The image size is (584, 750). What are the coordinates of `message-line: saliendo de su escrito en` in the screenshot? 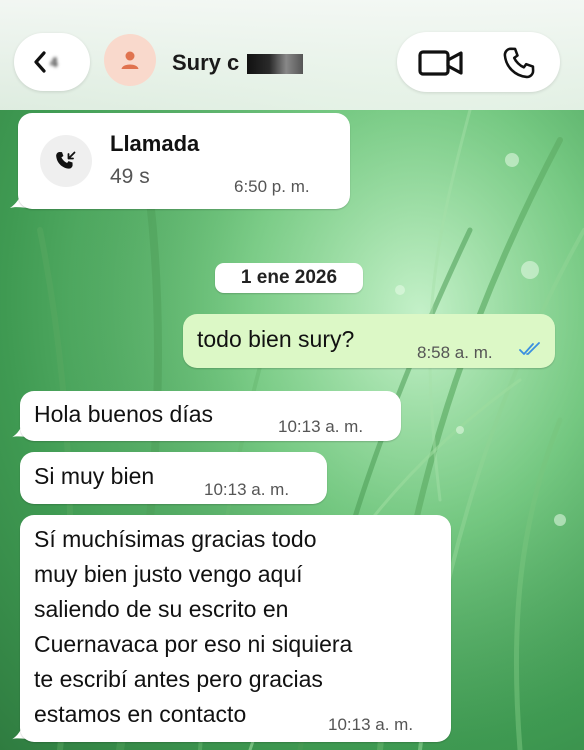 It's located at (161, 609).